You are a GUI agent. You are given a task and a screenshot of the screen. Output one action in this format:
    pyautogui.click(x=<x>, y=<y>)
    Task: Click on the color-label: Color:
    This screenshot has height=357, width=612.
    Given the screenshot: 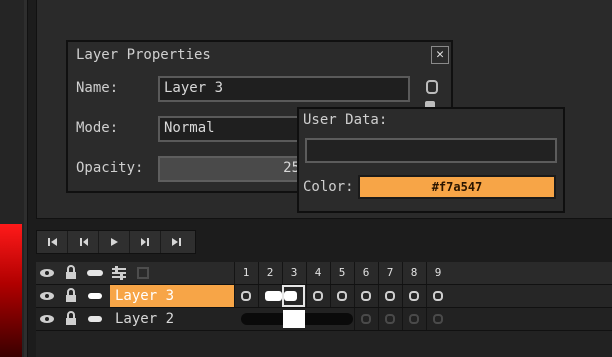 What is the action you would take?
    pyautogui.click(x=328, y=187)
    